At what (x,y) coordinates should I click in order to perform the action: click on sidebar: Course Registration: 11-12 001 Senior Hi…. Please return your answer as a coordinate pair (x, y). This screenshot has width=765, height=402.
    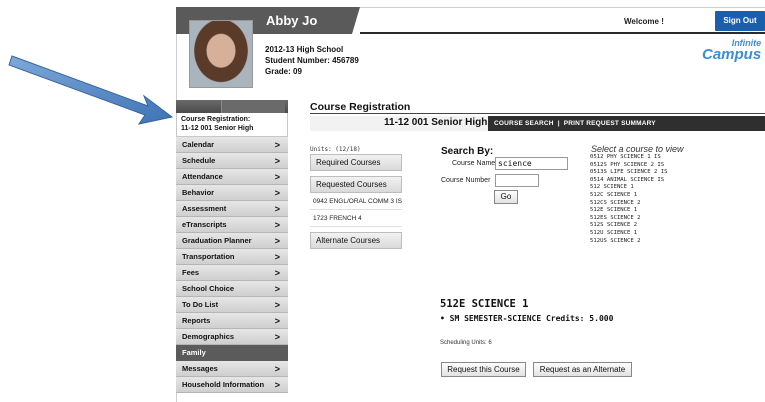
    Looking at the image, I should click on (232, 246).